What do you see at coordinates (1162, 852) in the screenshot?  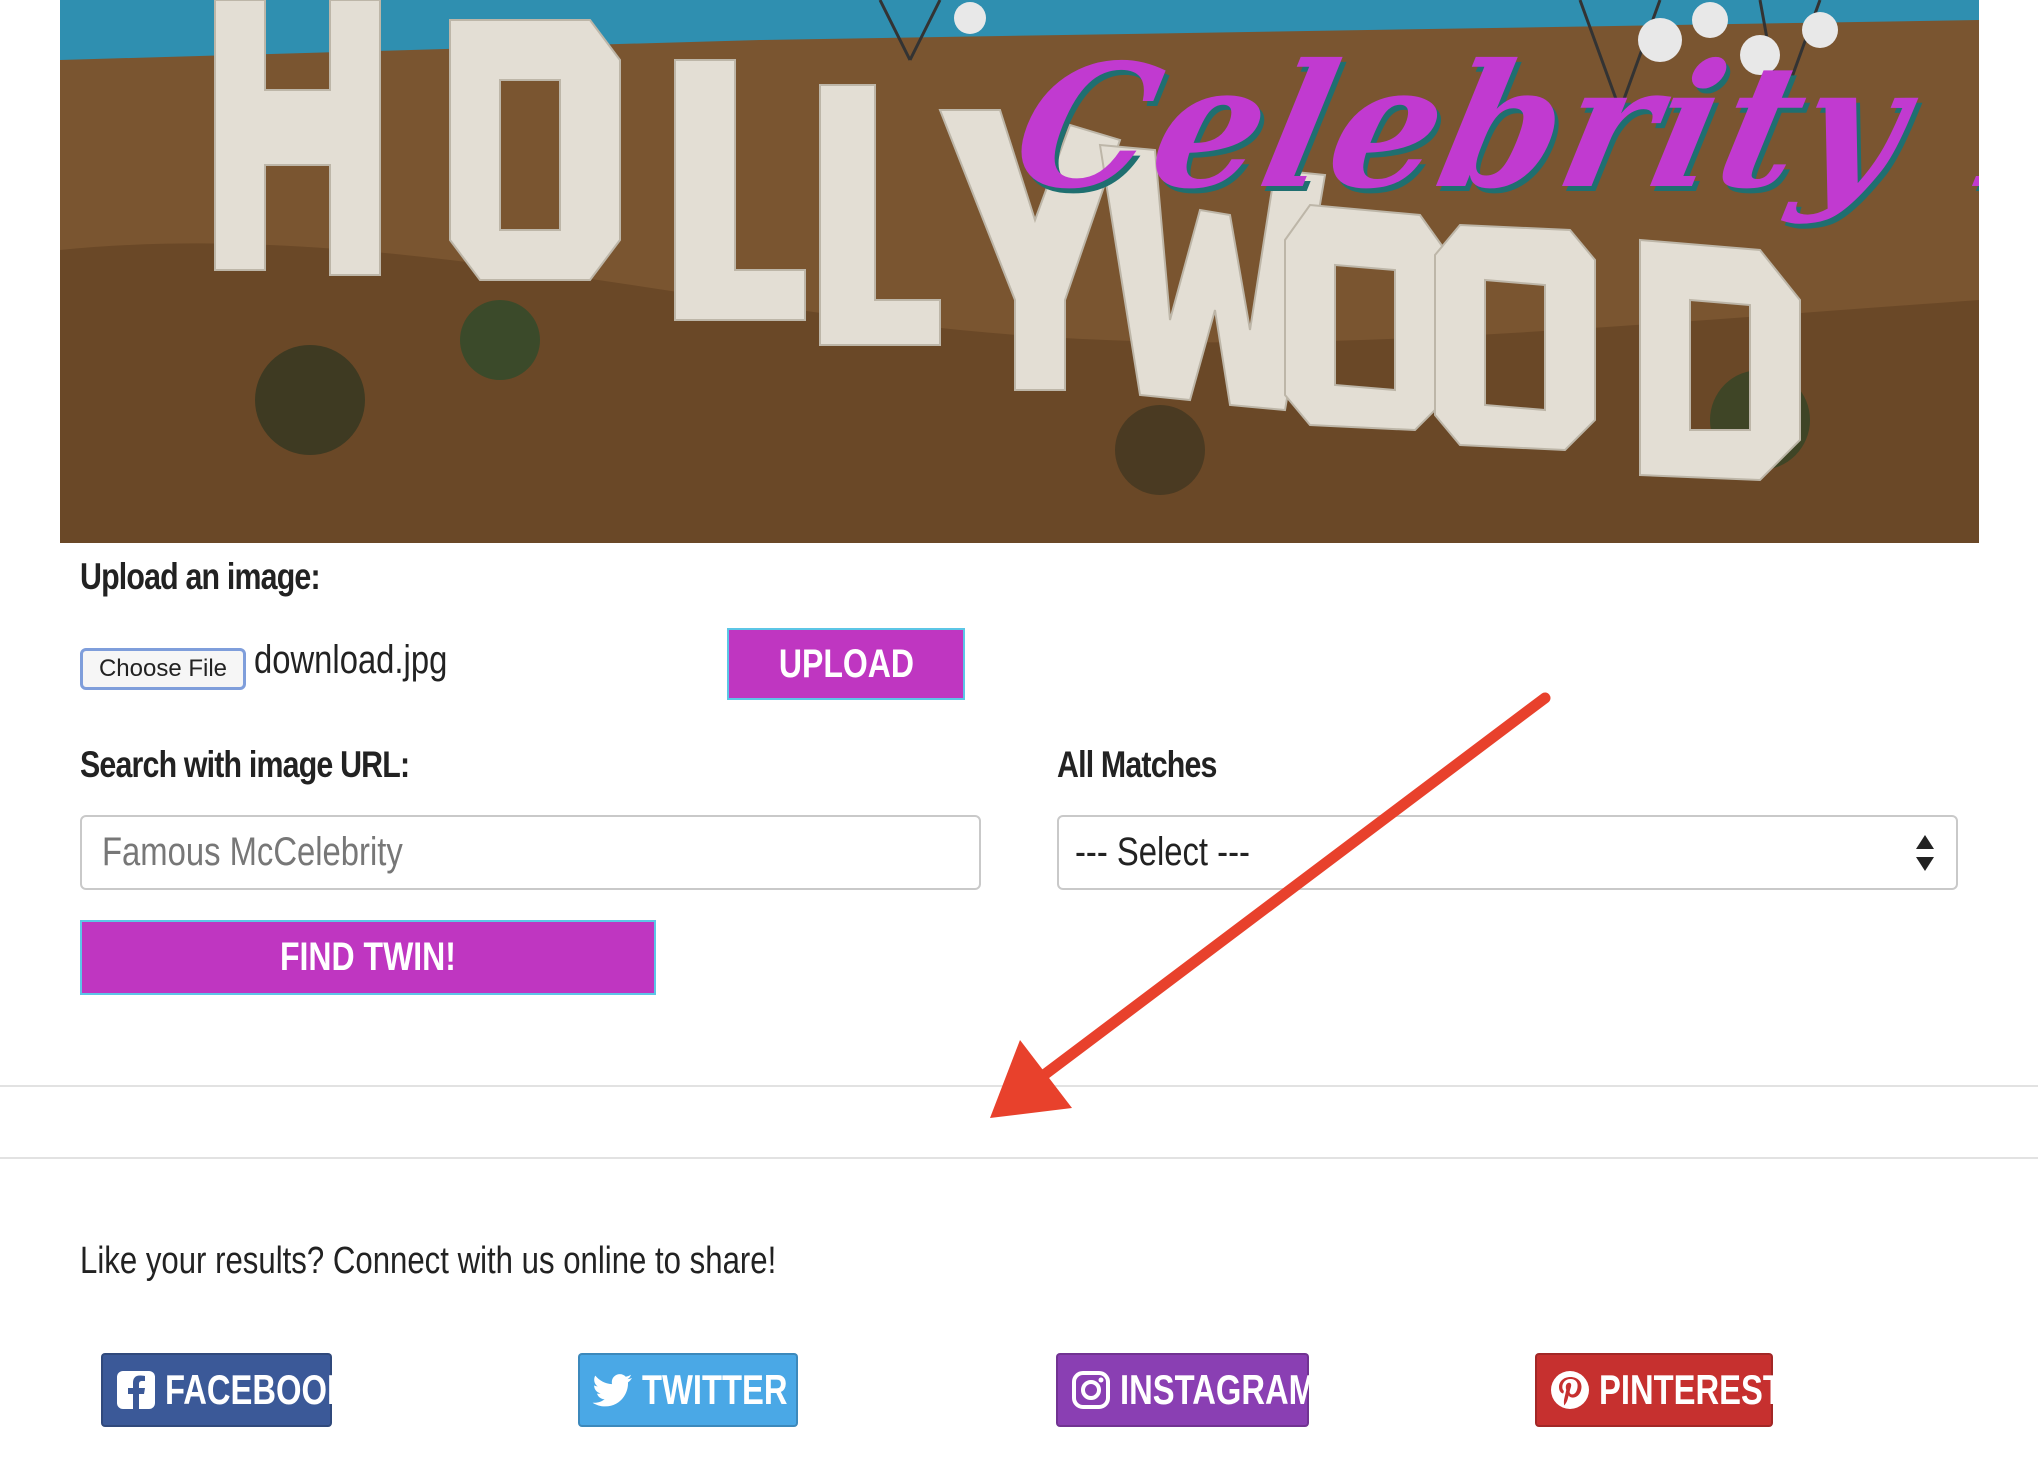 I see `matches-select-value: --- Select ---` at bounding box center [1162, 852].